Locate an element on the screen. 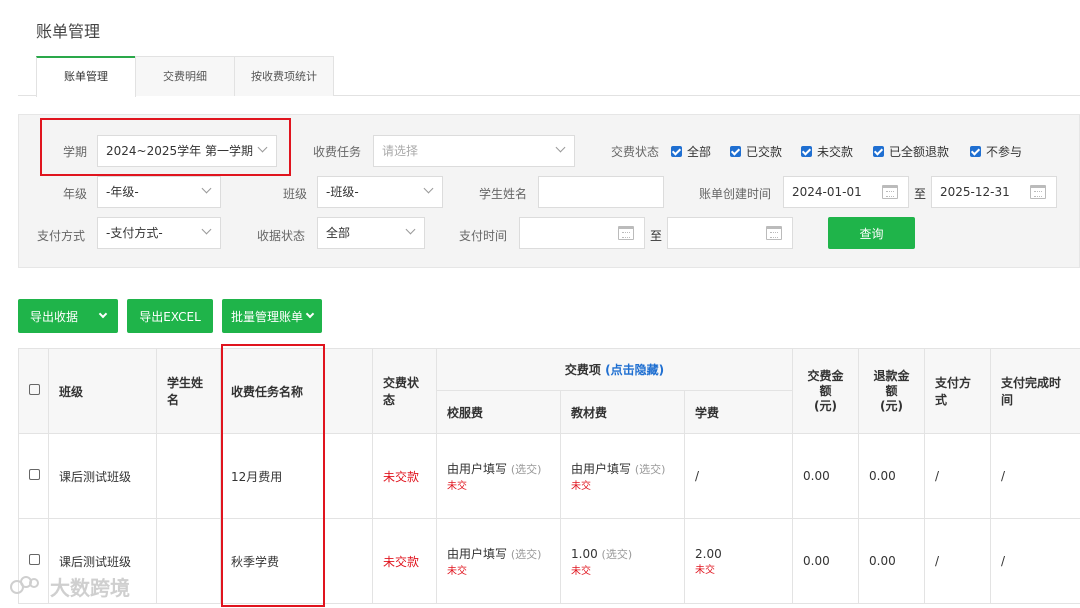  status-checkbox-paid: 已交款 is located at coordinates (756, 151).